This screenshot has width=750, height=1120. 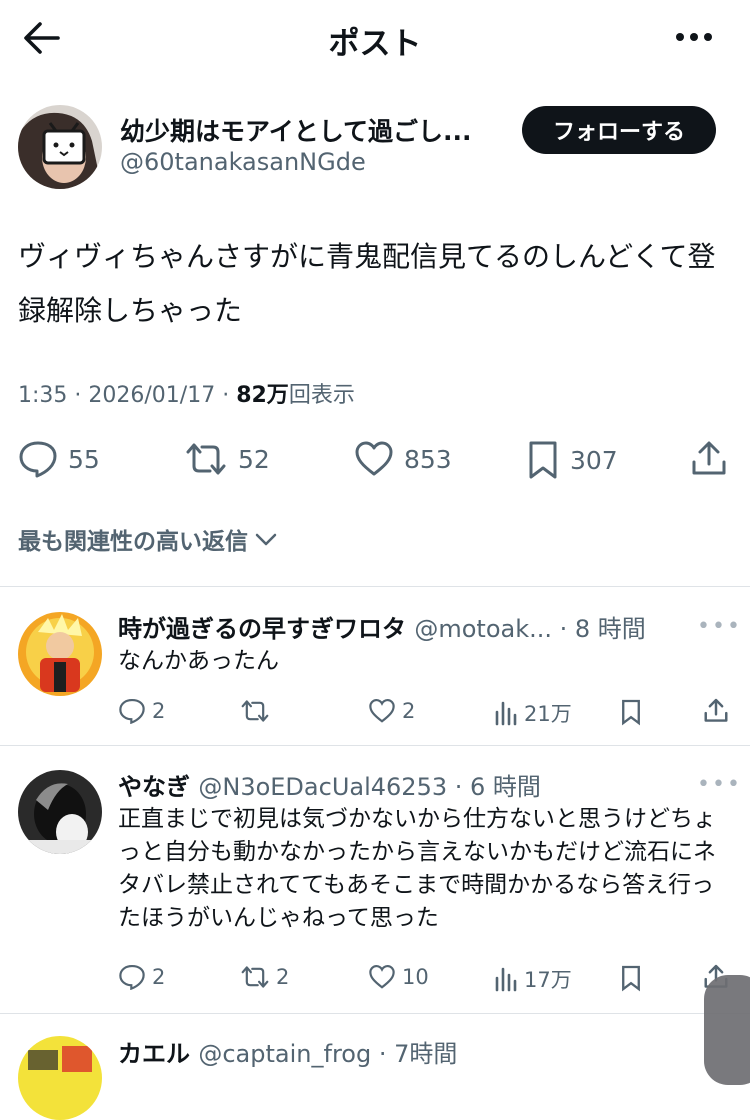 I want to click on reply-time: 6 時間, so click(x=505, y=787).